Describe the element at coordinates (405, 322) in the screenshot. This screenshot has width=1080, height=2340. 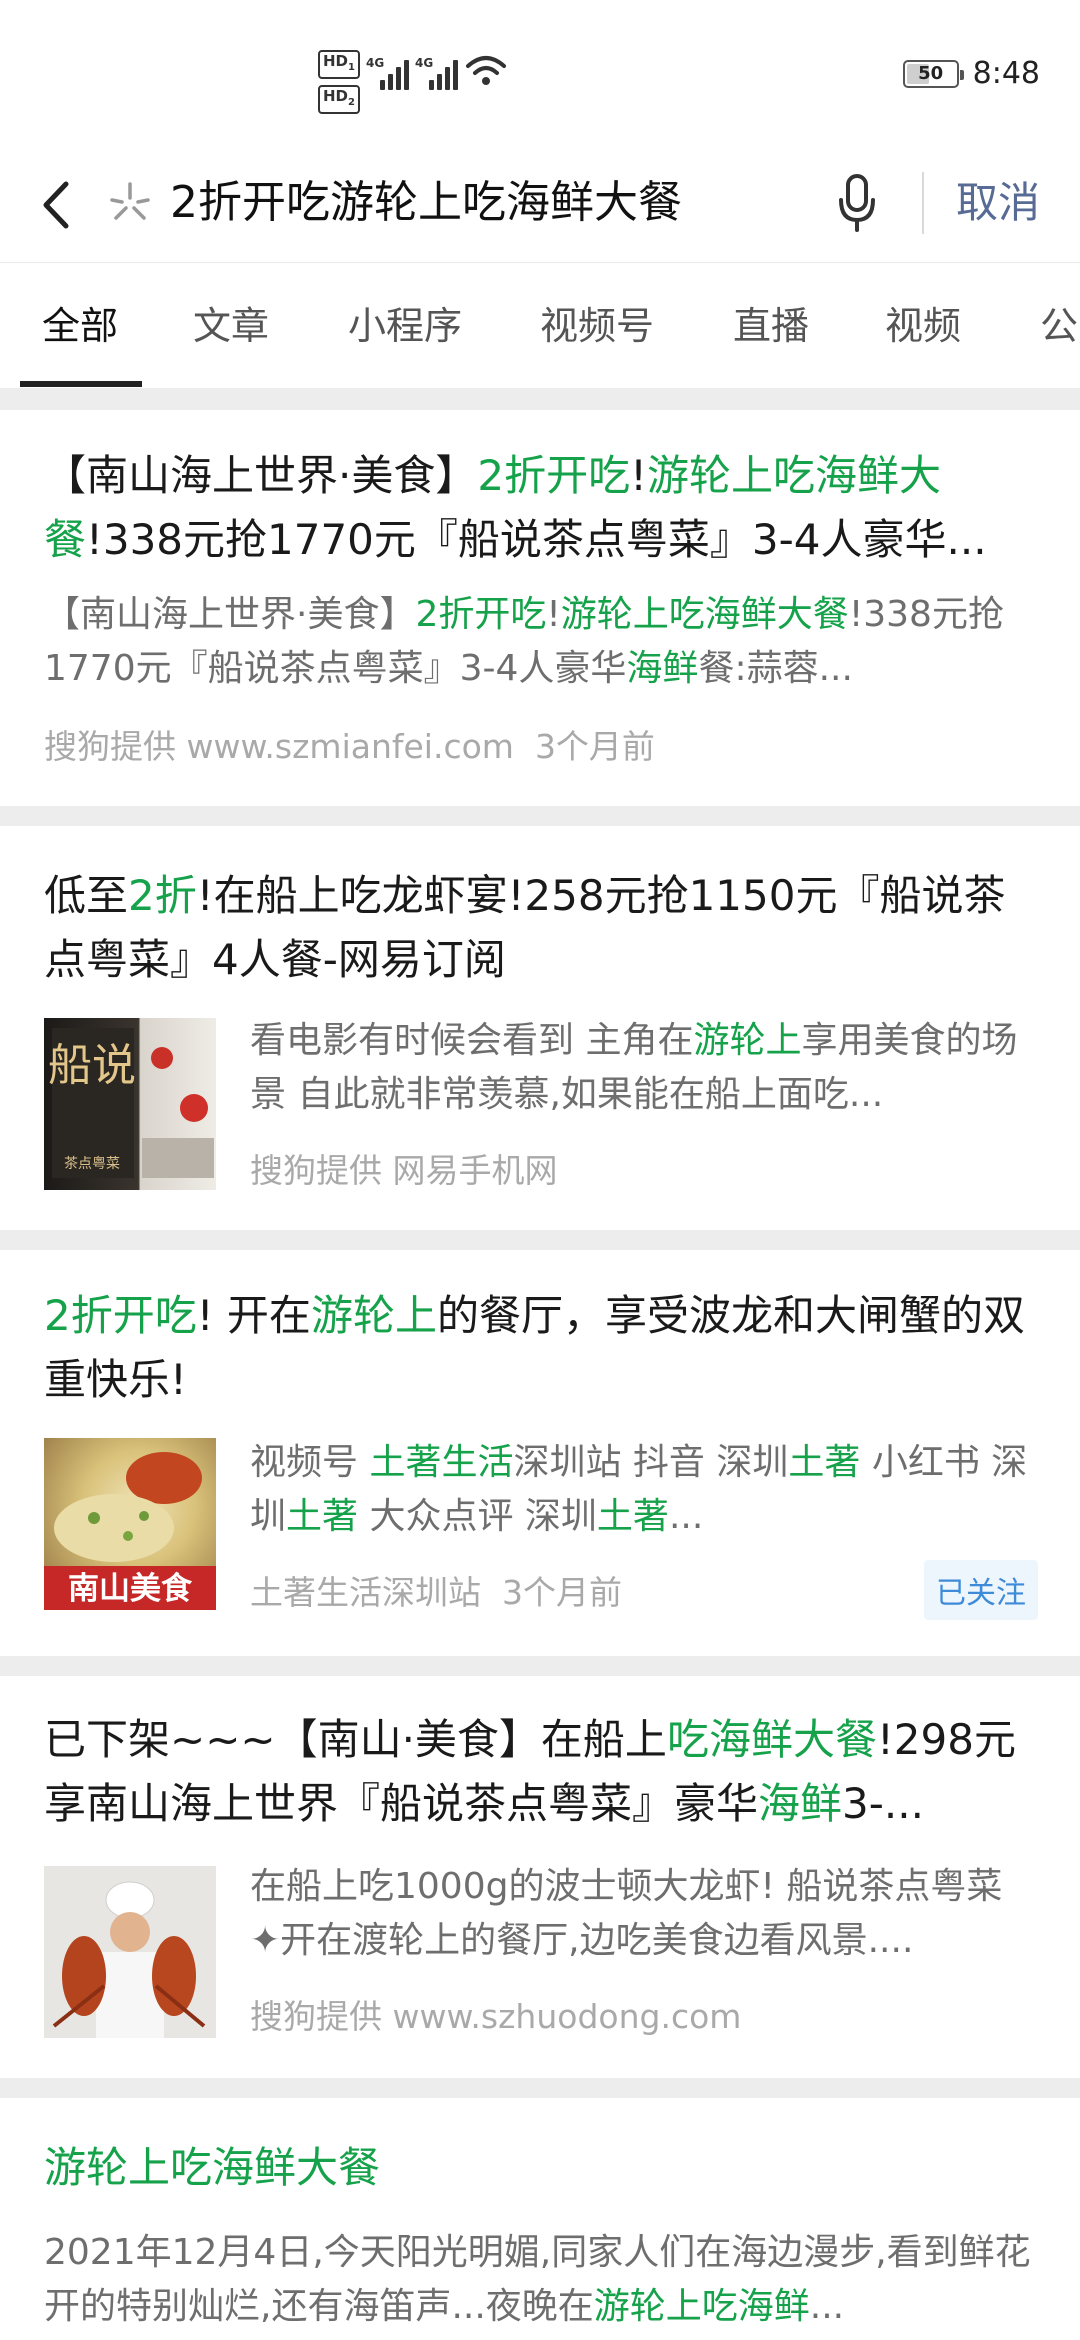
I see `tab-mini-programs: 小程序` at that location.